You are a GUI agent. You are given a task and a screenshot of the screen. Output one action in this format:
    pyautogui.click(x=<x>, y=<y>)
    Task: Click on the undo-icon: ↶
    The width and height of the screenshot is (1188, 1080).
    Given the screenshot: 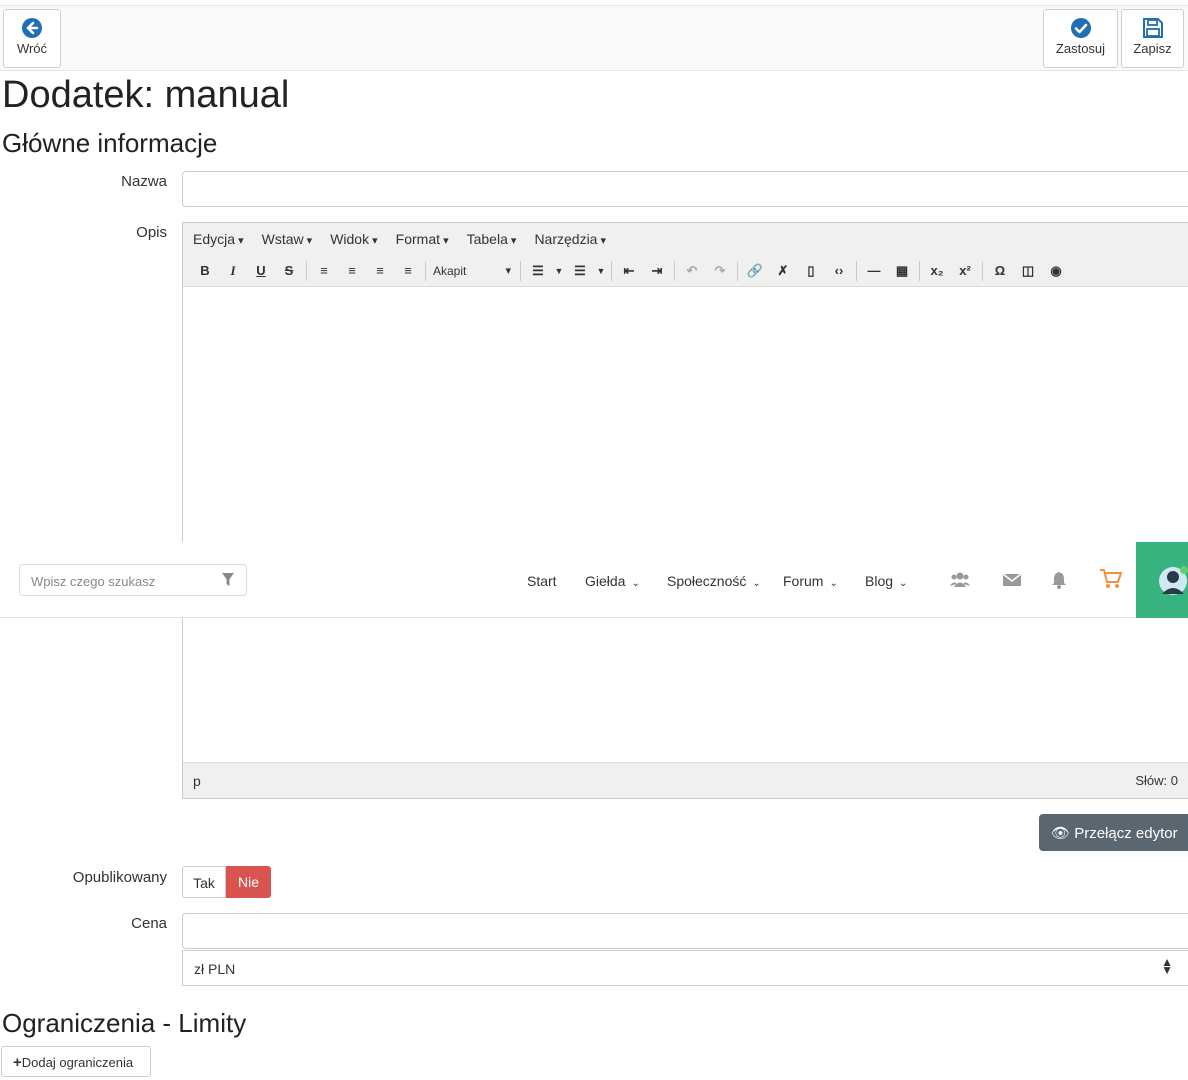 What is the action you would take?
    pyautogui.click(x=692, y=271)
    